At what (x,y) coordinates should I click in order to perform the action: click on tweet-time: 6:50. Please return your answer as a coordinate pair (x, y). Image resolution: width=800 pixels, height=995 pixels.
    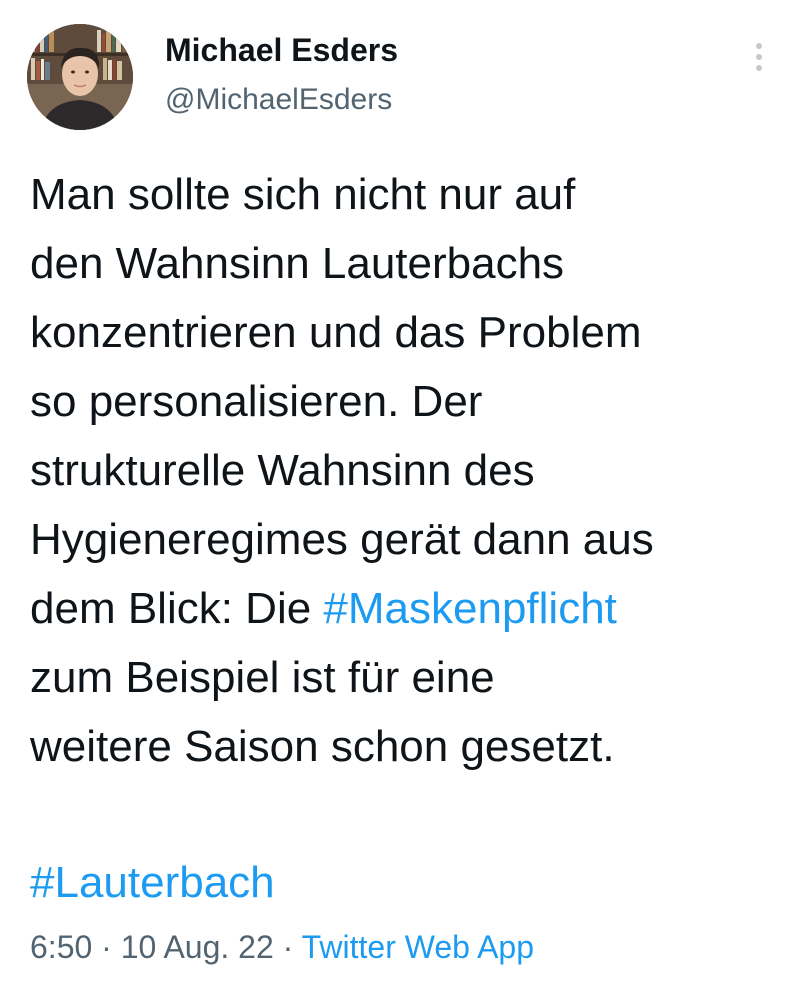
    Looking at the image, I should click on (61, 947).